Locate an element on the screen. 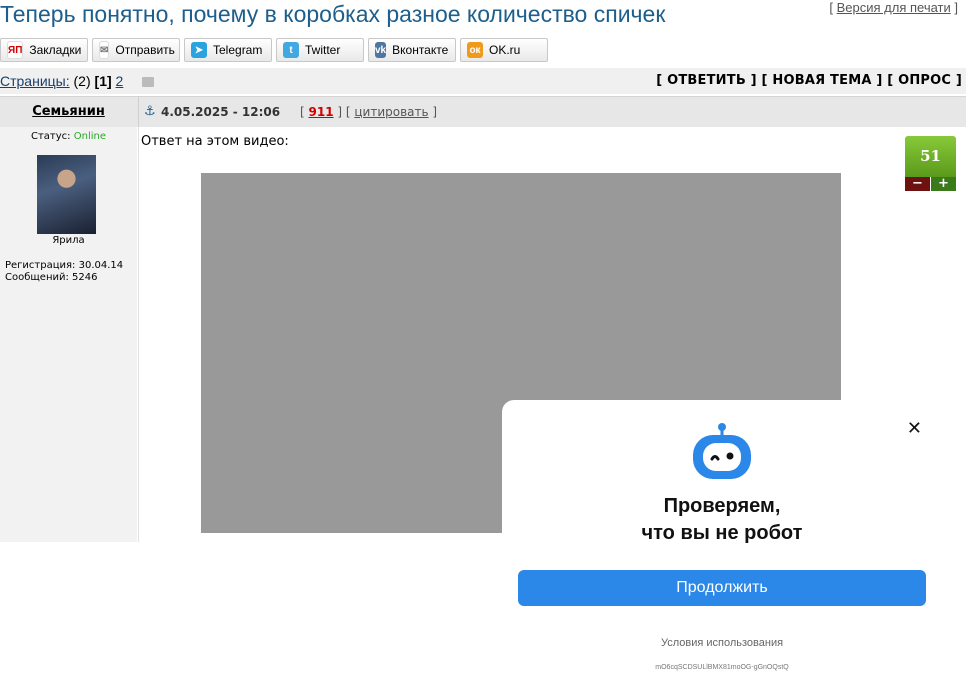  status-label: Статус: is located at coordinates (51, 136).